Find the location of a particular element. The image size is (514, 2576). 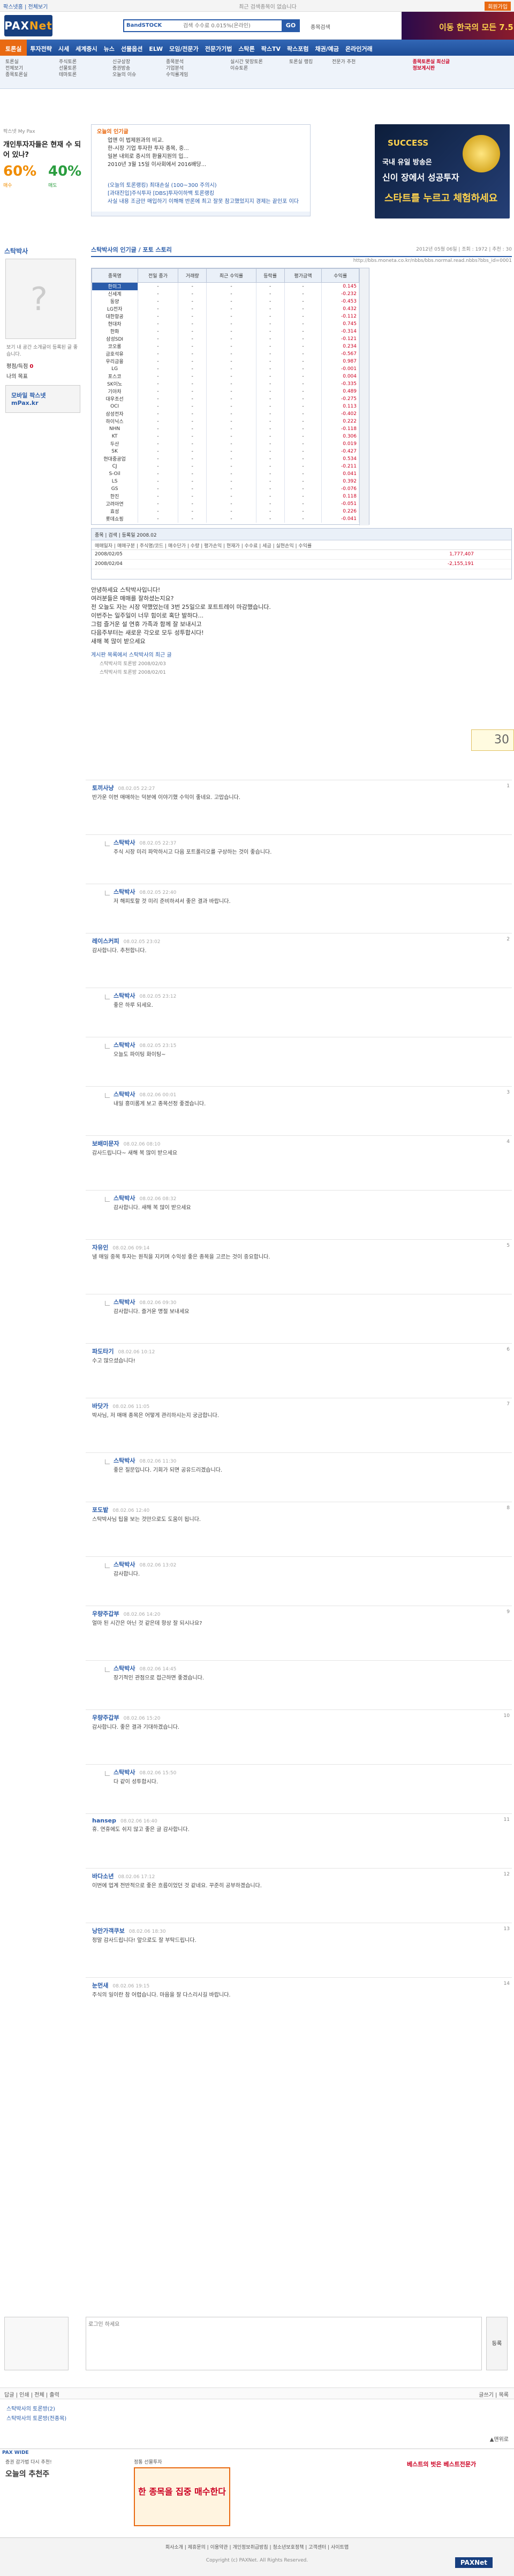

footer-ad-title: 베스트의 벗은 베스트전문가 is located at coordinates (441, 2464).